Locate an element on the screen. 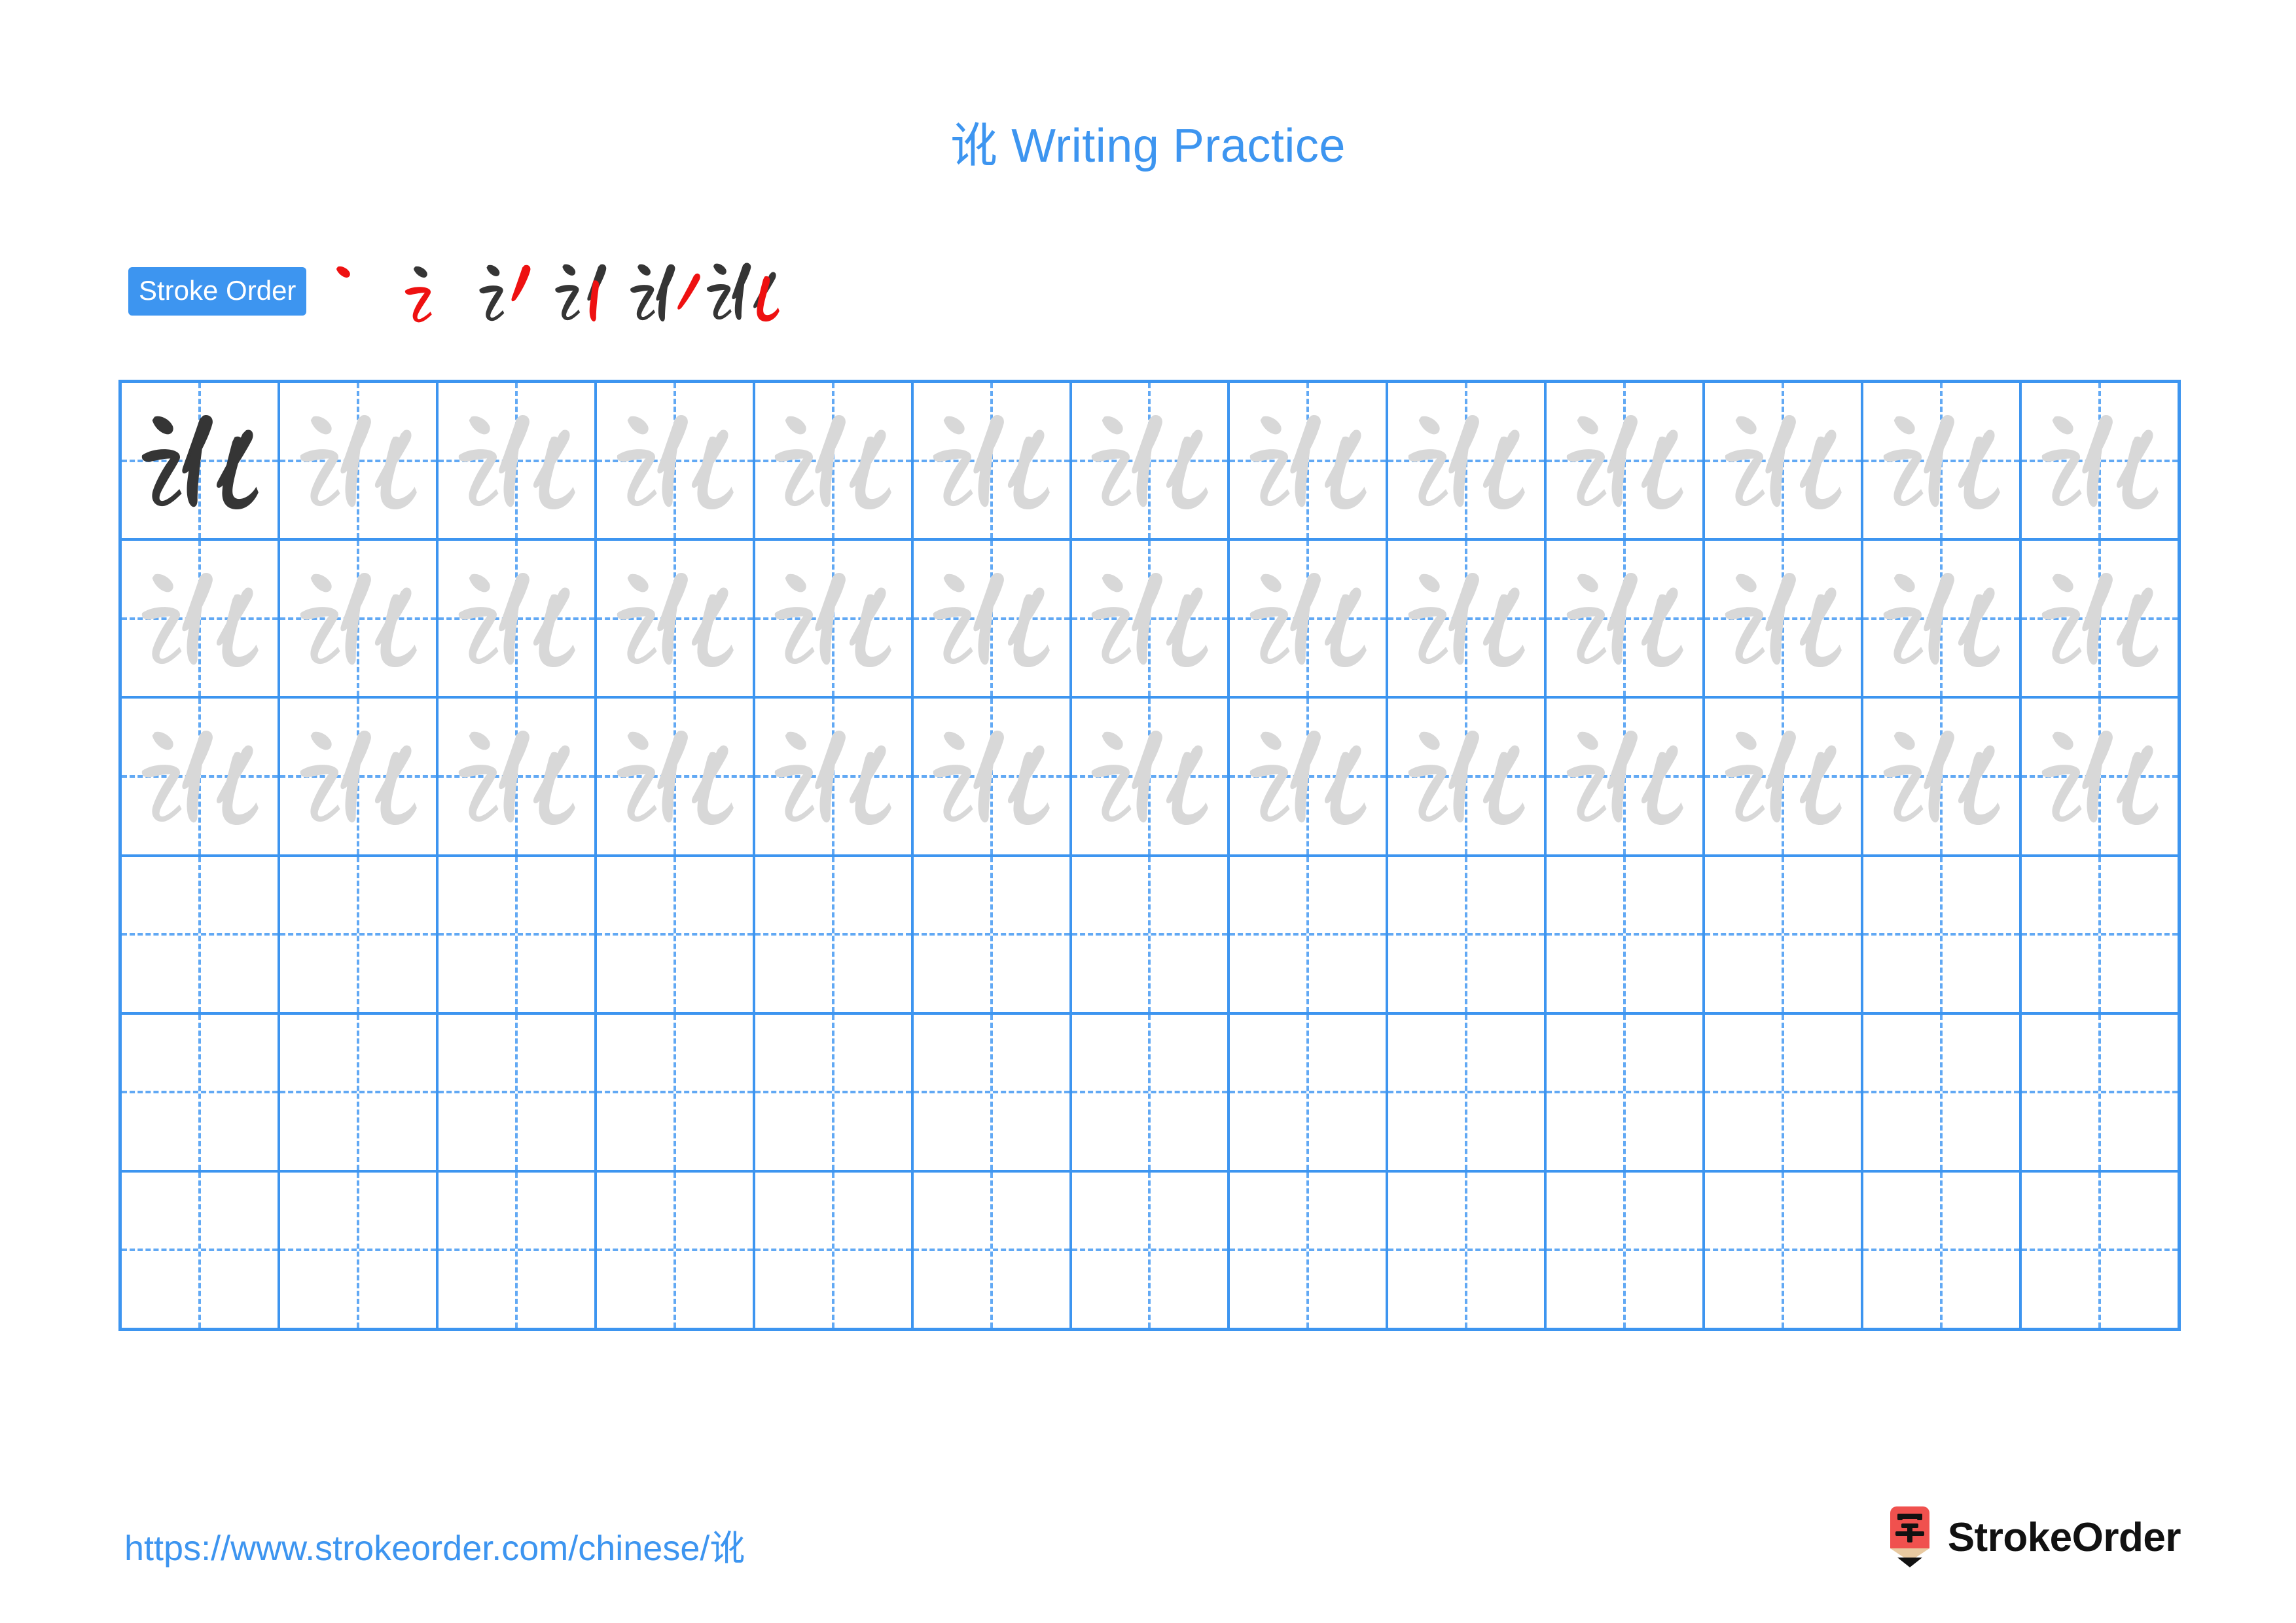  footer-url: https://www.strokeorder.com/chinese/讹 is located at coordinates (434, 1545).